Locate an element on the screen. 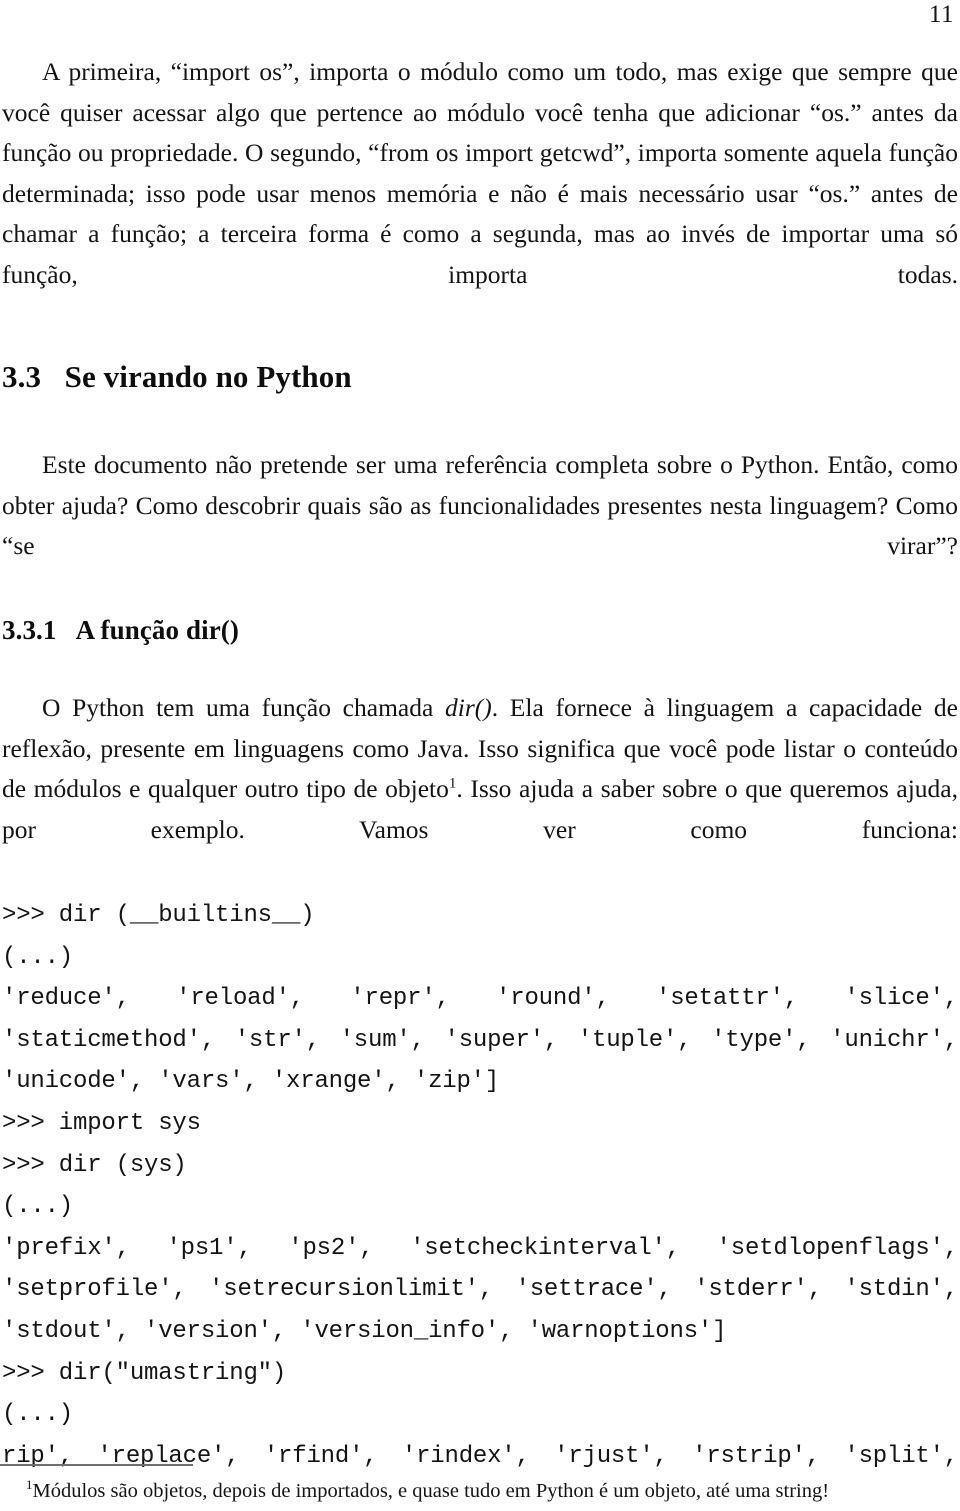 Image resolution: width=960 pixels, height=1511 pixels. subsection-heading: 3.3.1 A função dir() is located at coordinates (120, 630).